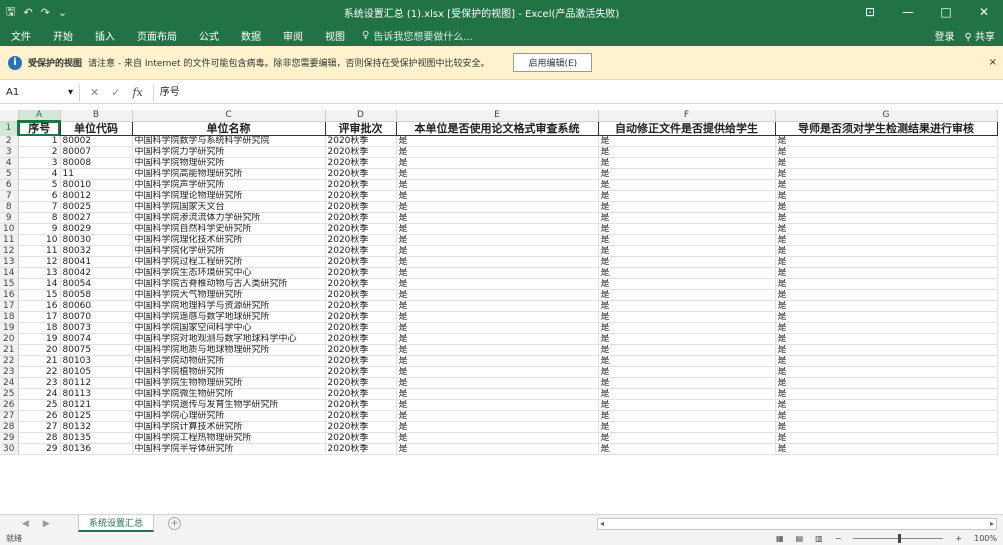 The height and width of the screenshot is (545, 1003). I want to click on table-cell: 80103, so click(96, 361).